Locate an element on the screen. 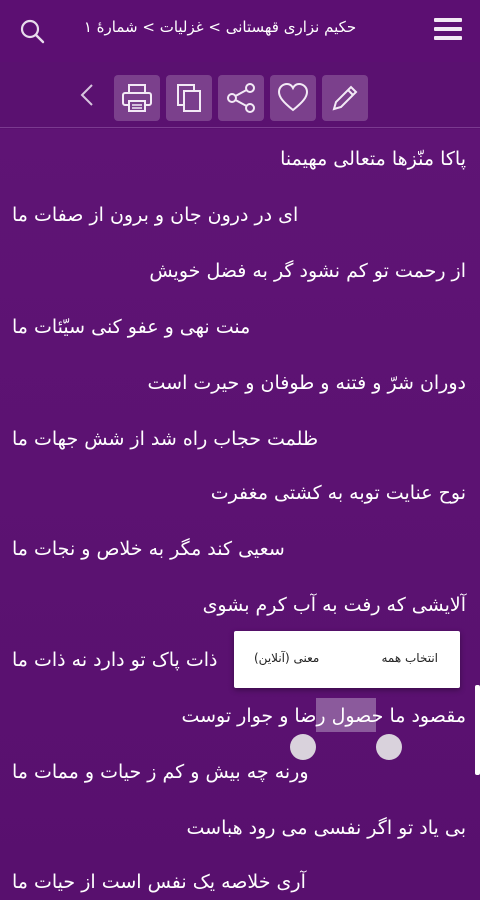 The height and width of the screenshot is (900, 480). selection-context-menu: انتخاب همه معنی (آنلاین) is located at coordinates (347, 659).